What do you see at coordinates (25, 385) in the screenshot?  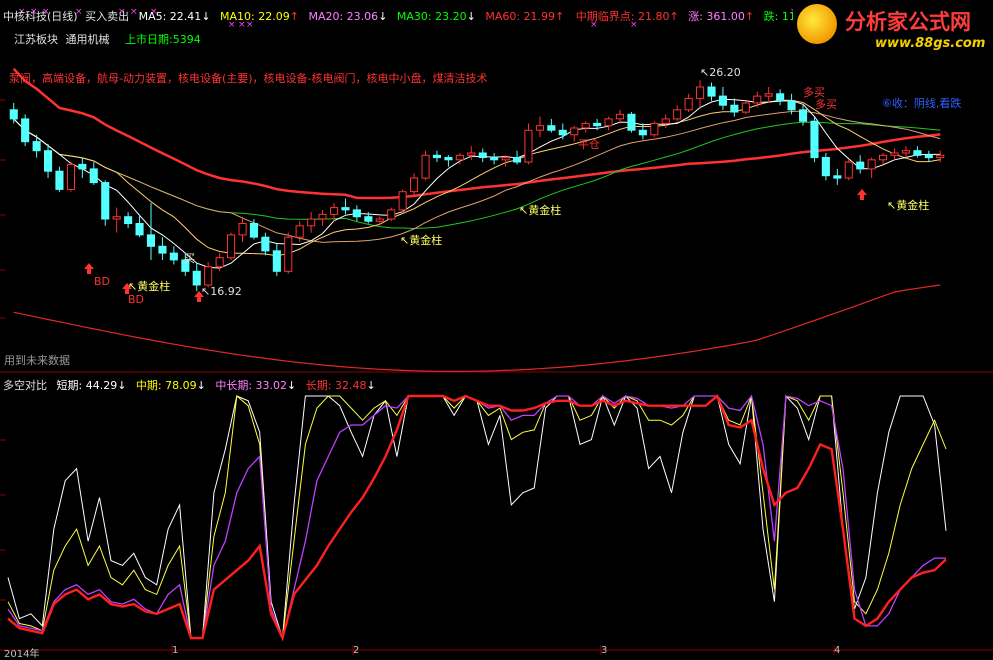 I see `lower-title: 多空对比` at bounding box center [25, 385].